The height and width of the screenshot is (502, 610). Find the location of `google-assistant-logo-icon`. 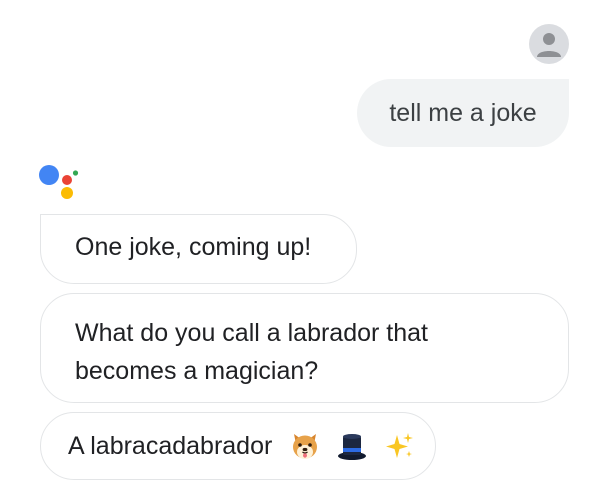

google-assistant-logo-icon is located at coordinates (63, 182).